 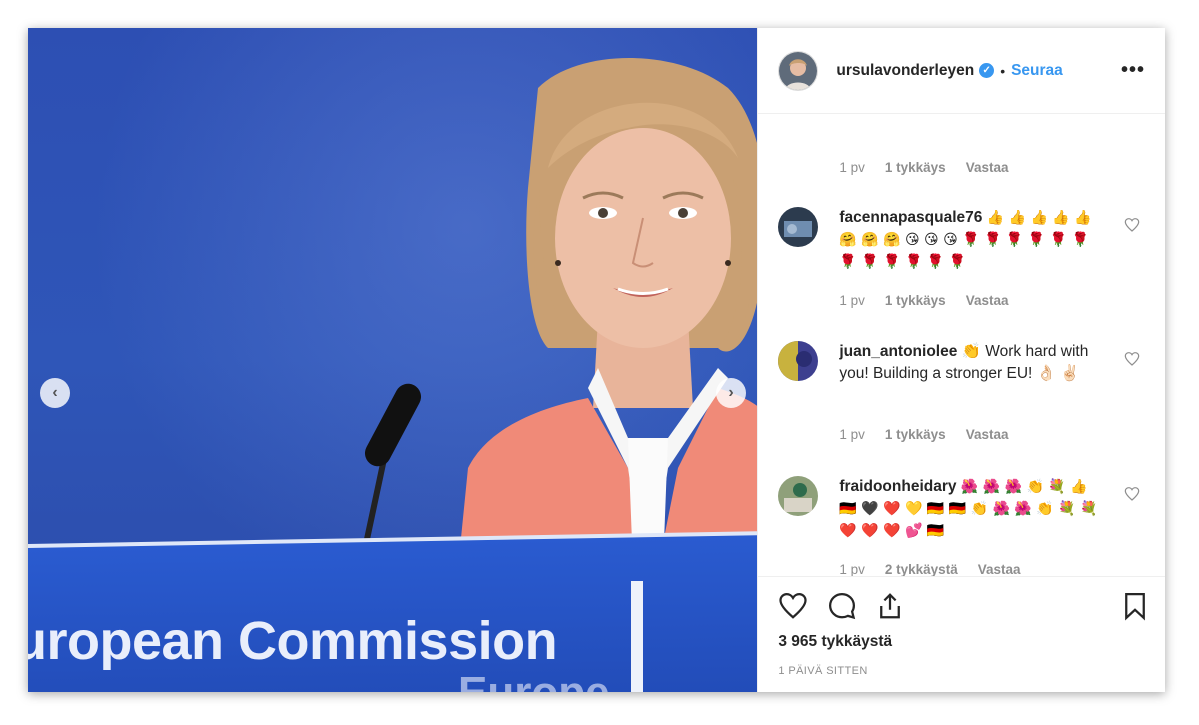 I want to click on chevron-right-icon: ›, so click(x=731, y=392).